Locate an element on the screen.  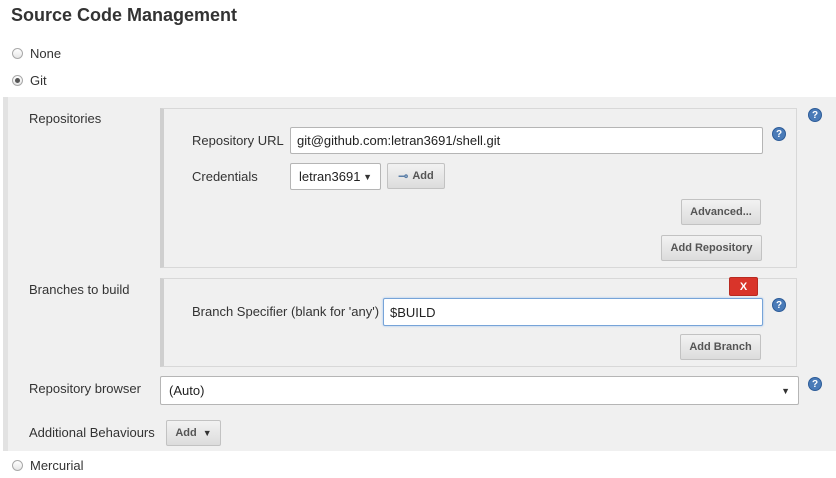
radio-mercurial-label: Mercurial is located at coordinates (57, 465).